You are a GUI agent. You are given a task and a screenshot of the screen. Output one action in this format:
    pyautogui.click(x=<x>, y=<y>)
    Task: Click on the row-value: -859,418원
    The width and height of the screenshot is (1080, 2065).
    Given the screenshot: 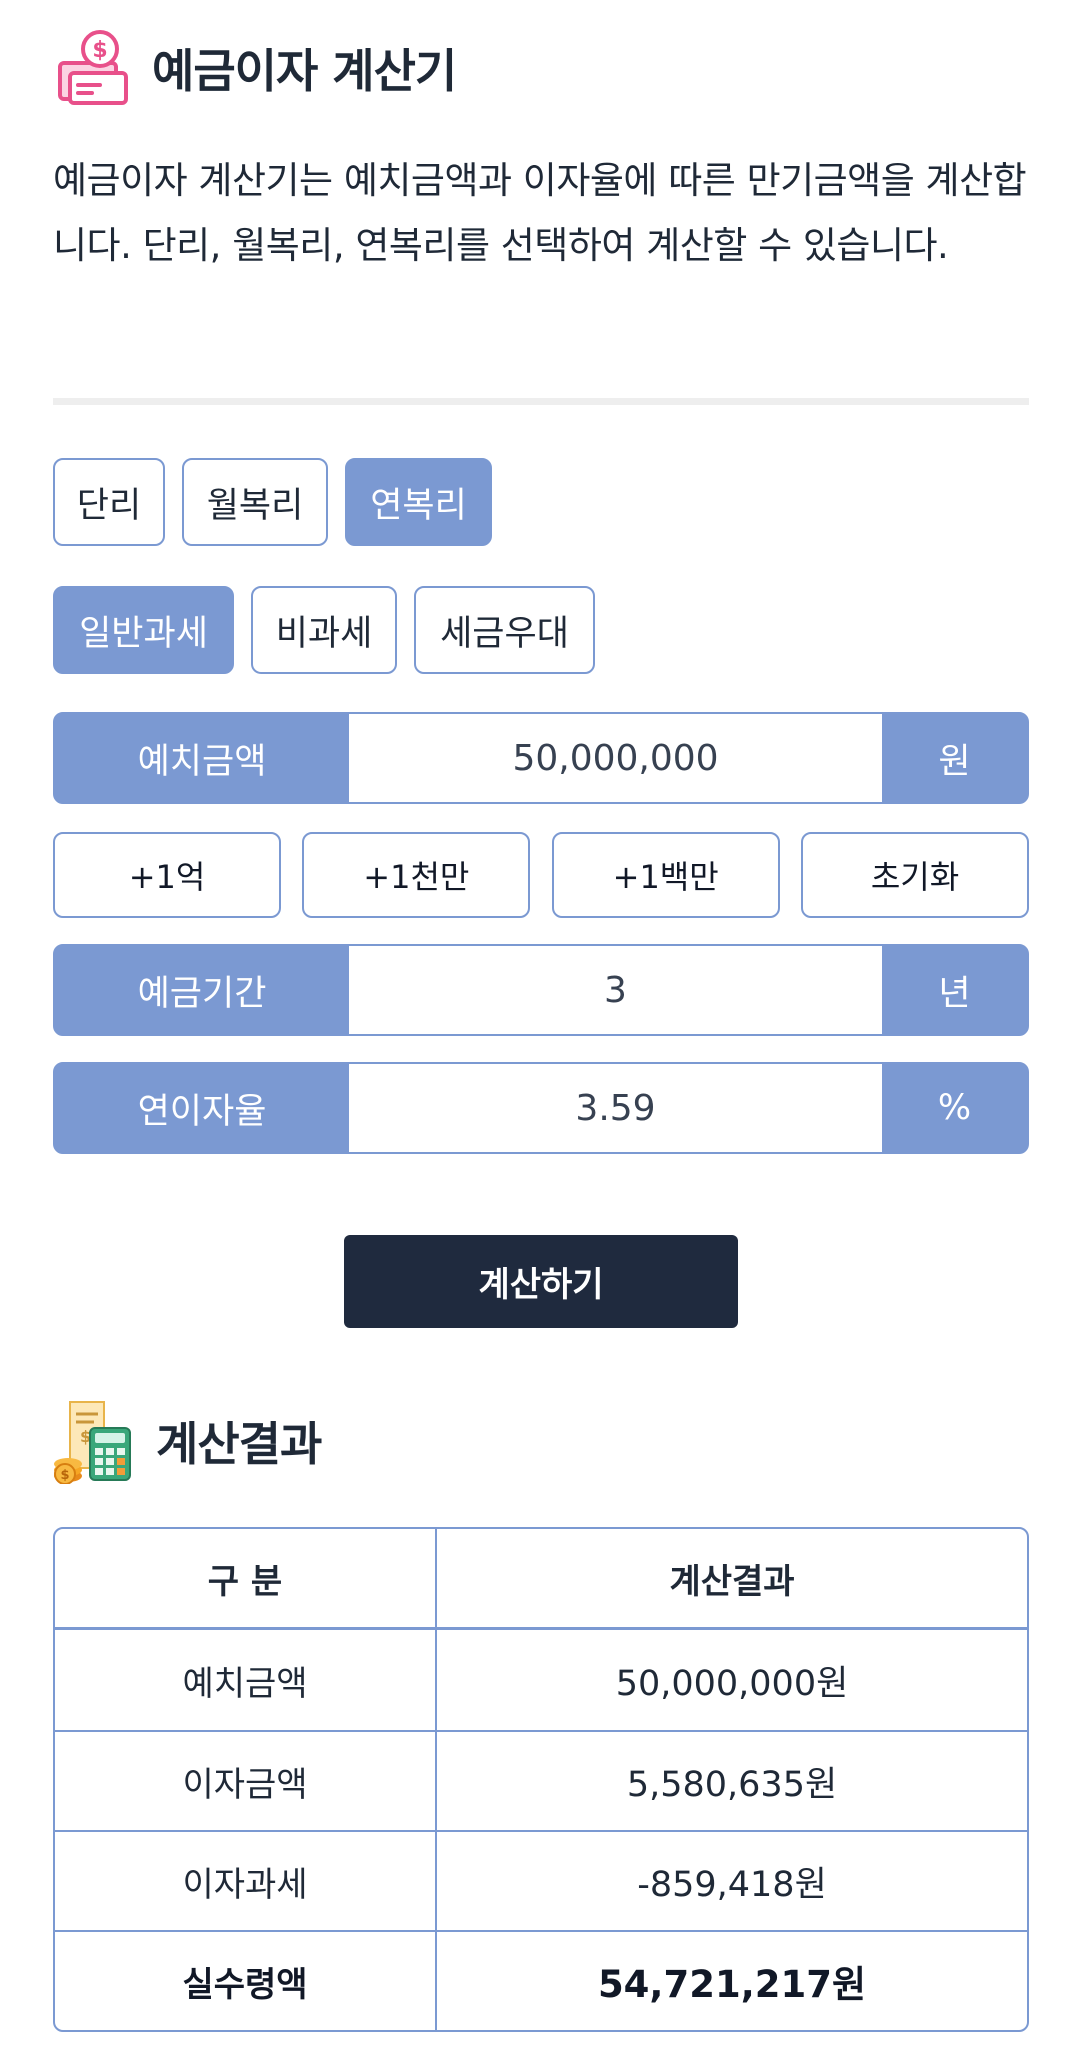 What is the action you would take?
    pyautogui.click(x=732, y=1884)
    